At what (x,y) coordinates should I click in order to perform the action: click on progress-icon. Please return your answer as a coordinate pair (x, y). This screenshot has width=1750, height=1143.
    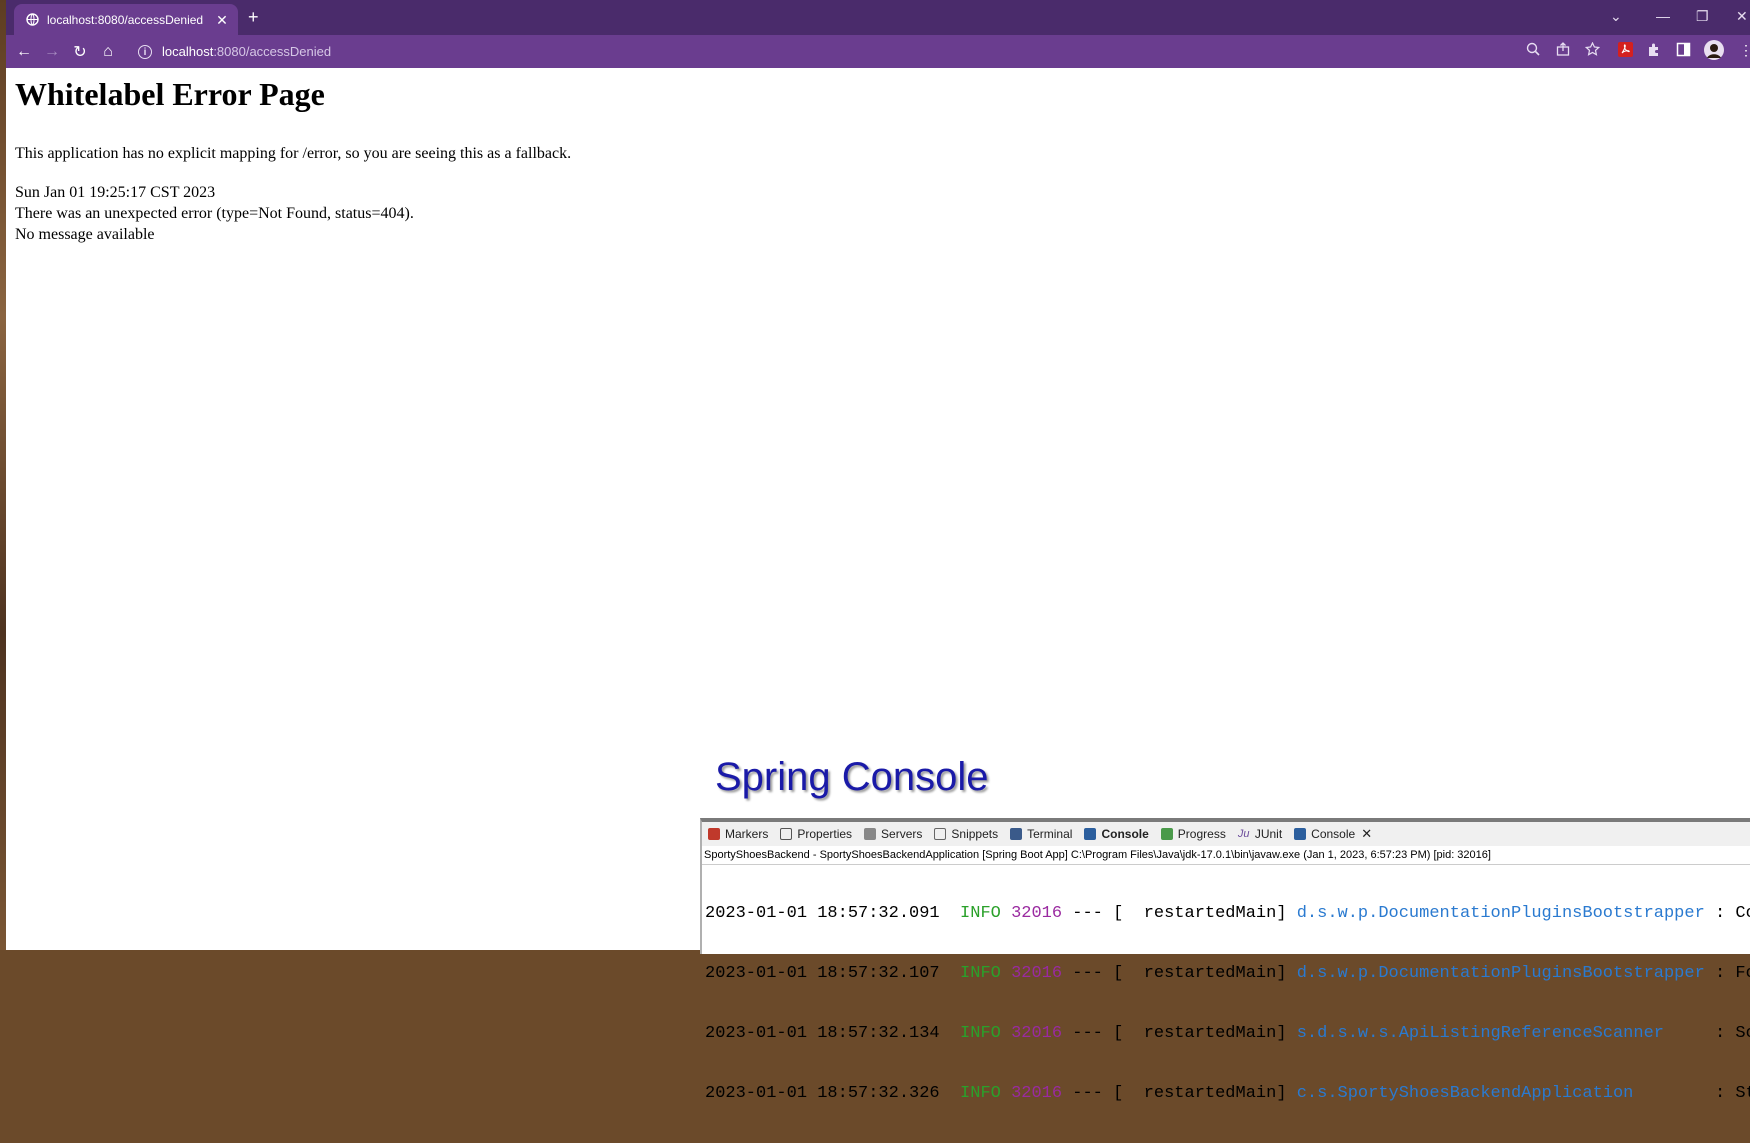
    Looking at the image, I should click on (1166, 834).